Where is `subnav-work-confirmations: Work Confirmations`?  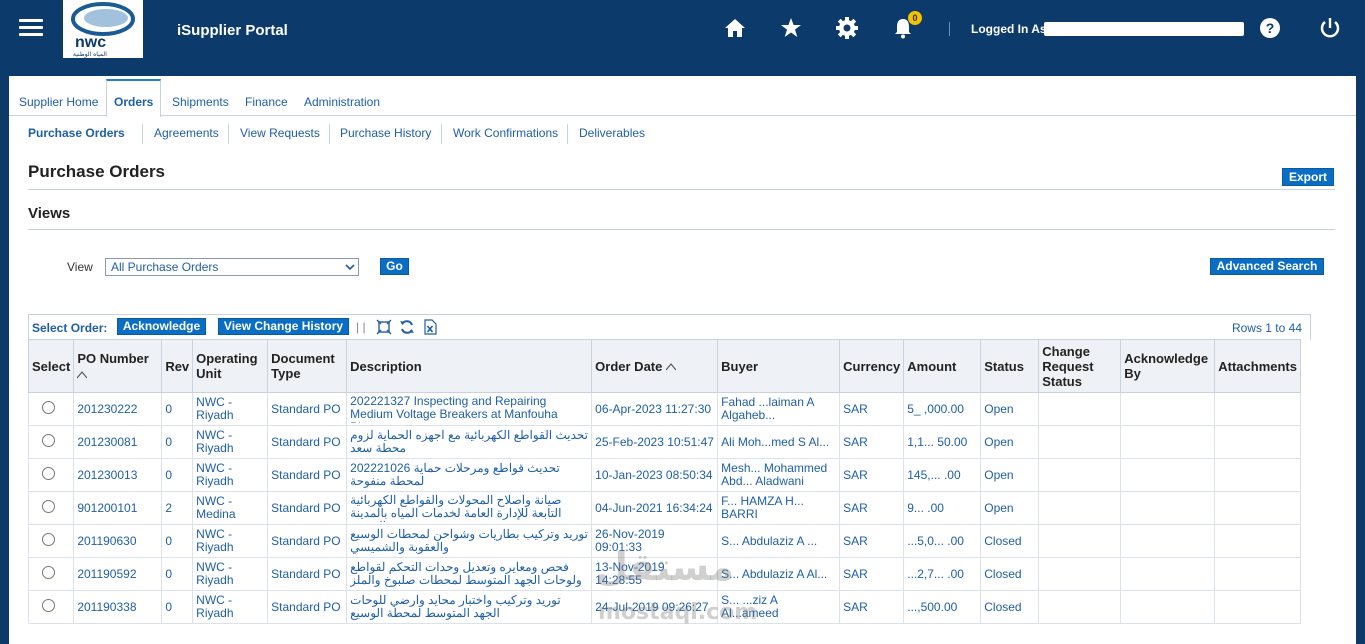
subnav-work-confirmations: Work Confirmations is located at coordinates (505, 133).